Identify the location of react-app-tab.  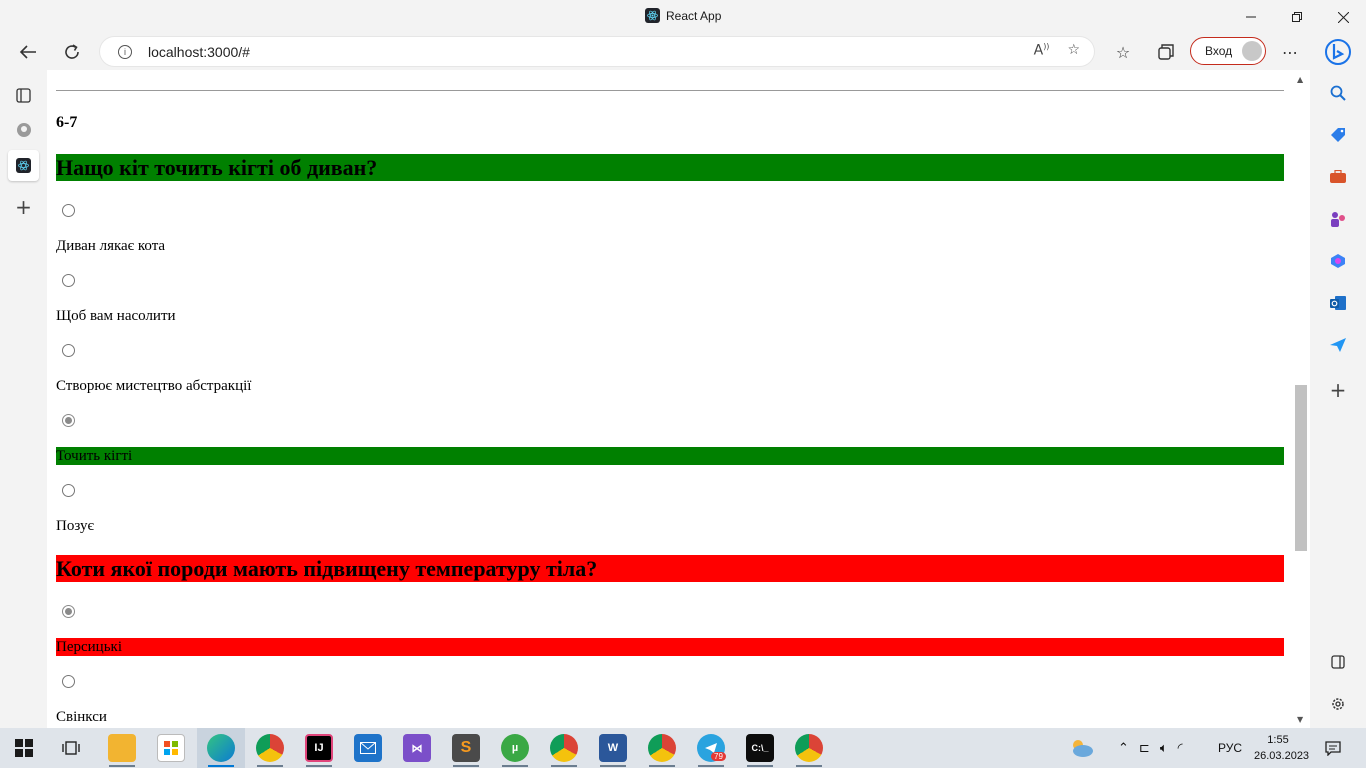
(23, 165).